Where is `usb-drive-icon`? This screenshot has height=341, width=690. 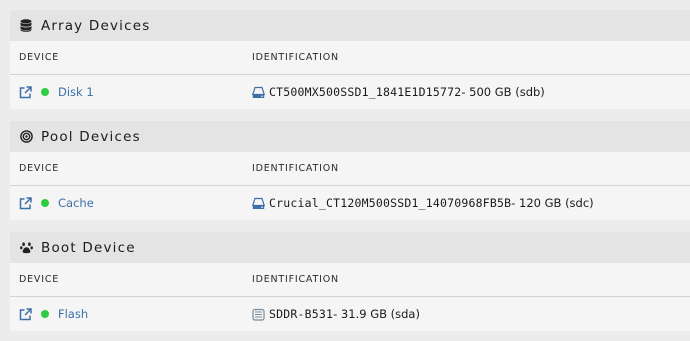
usb-drive-icon is located at coordinates (258, 314).